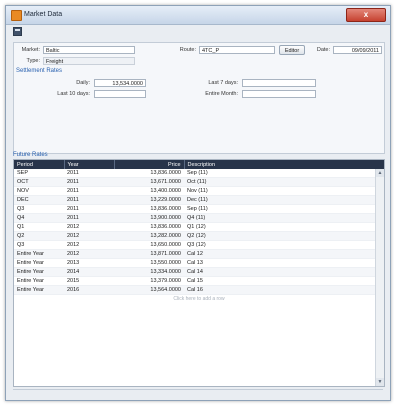 This screenshot has width=394, height=407. What do you see at coordinates (30, 50) in the screenshot?
I see `market-label: Market:` at bounding box center [30, 50].